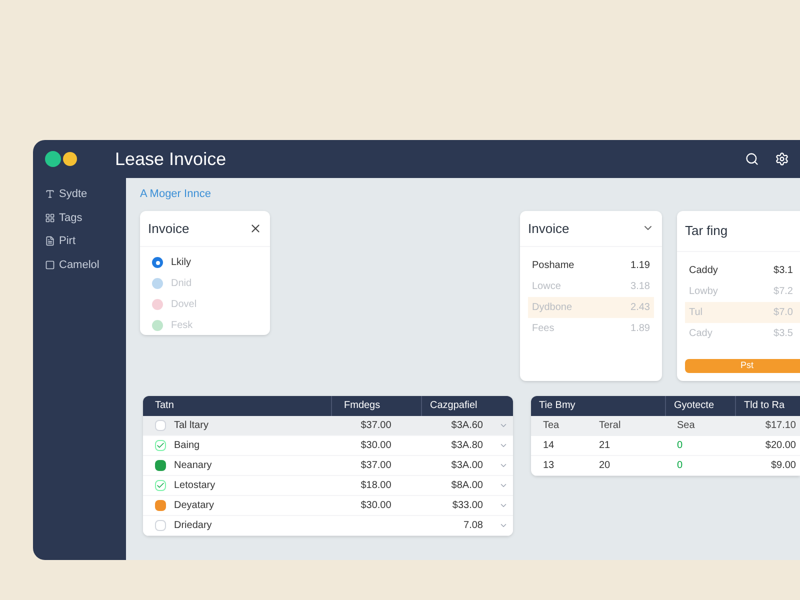 This screenshot has height=600, width=800. I want to click on row-value: 3.18, so click(640, 287).